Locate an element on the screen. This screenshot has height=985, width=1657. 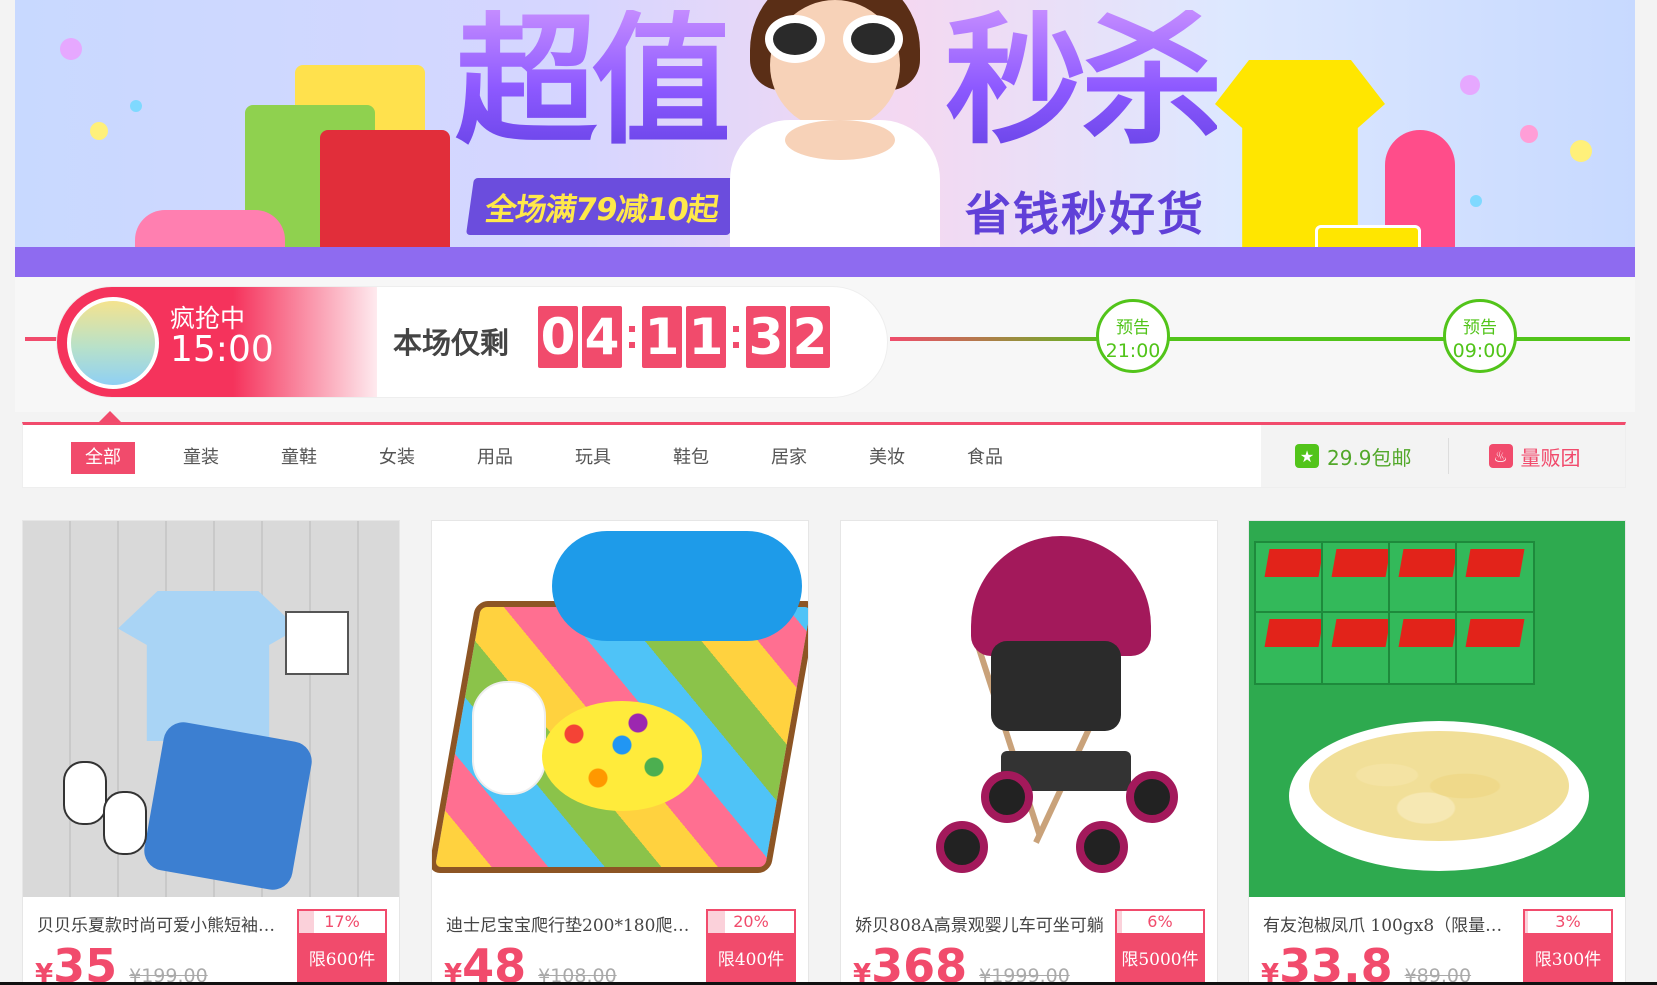
product-card: 有友泡椒凤爪 100gx8（限量抢购） ¥33.8 ¥89.00 3% 限300件 is located at coordinates (1437, 752).